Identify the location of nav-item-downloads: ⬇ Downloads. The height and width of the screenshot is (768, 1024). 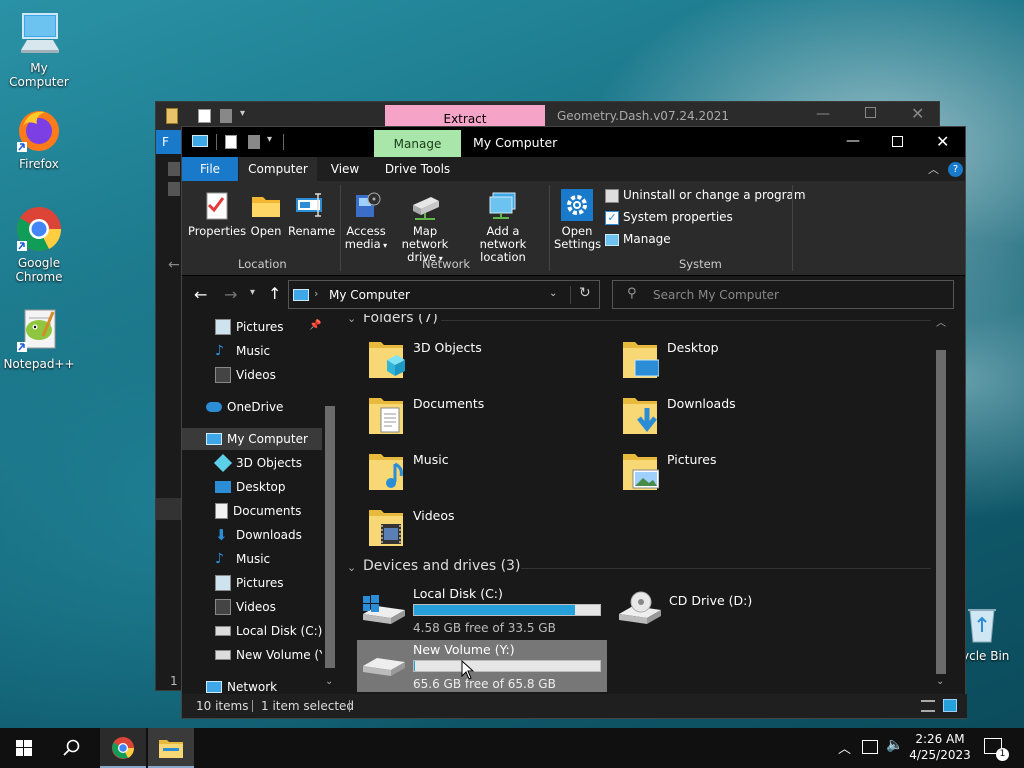
(258, 535).